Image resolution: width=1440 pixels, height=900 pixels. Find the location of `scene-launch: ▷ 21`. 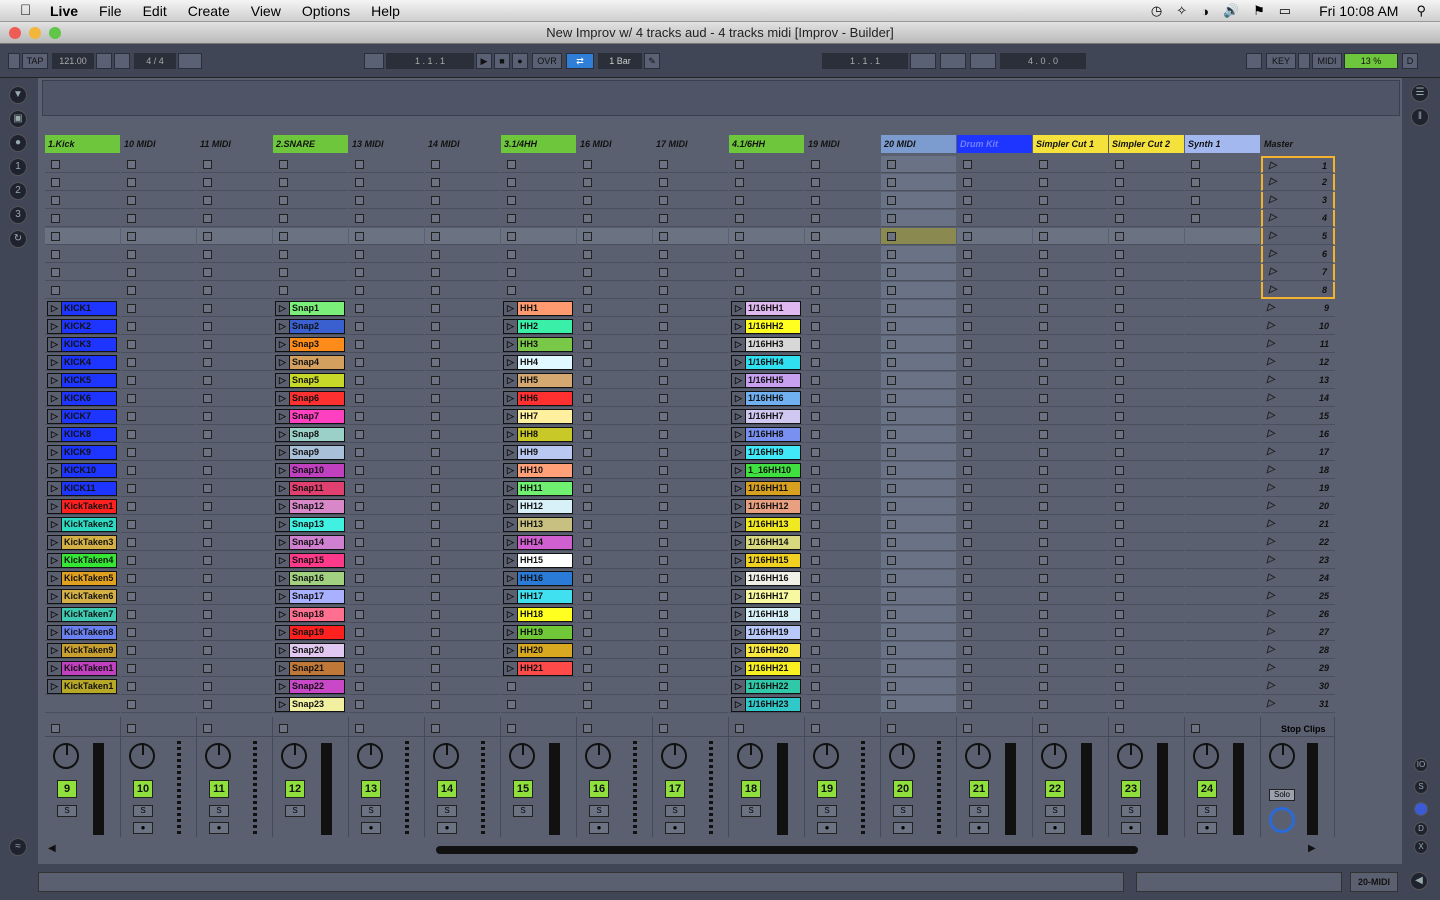

scene-launch: ▷ 21 is located at coordinates (1298, 524).